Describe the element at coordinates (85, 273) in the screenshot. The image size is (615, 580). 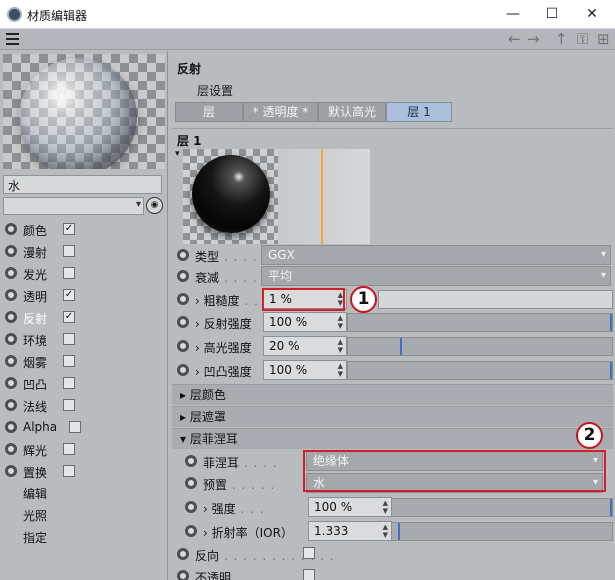
I see `channel-luminance: 发光` at that location.